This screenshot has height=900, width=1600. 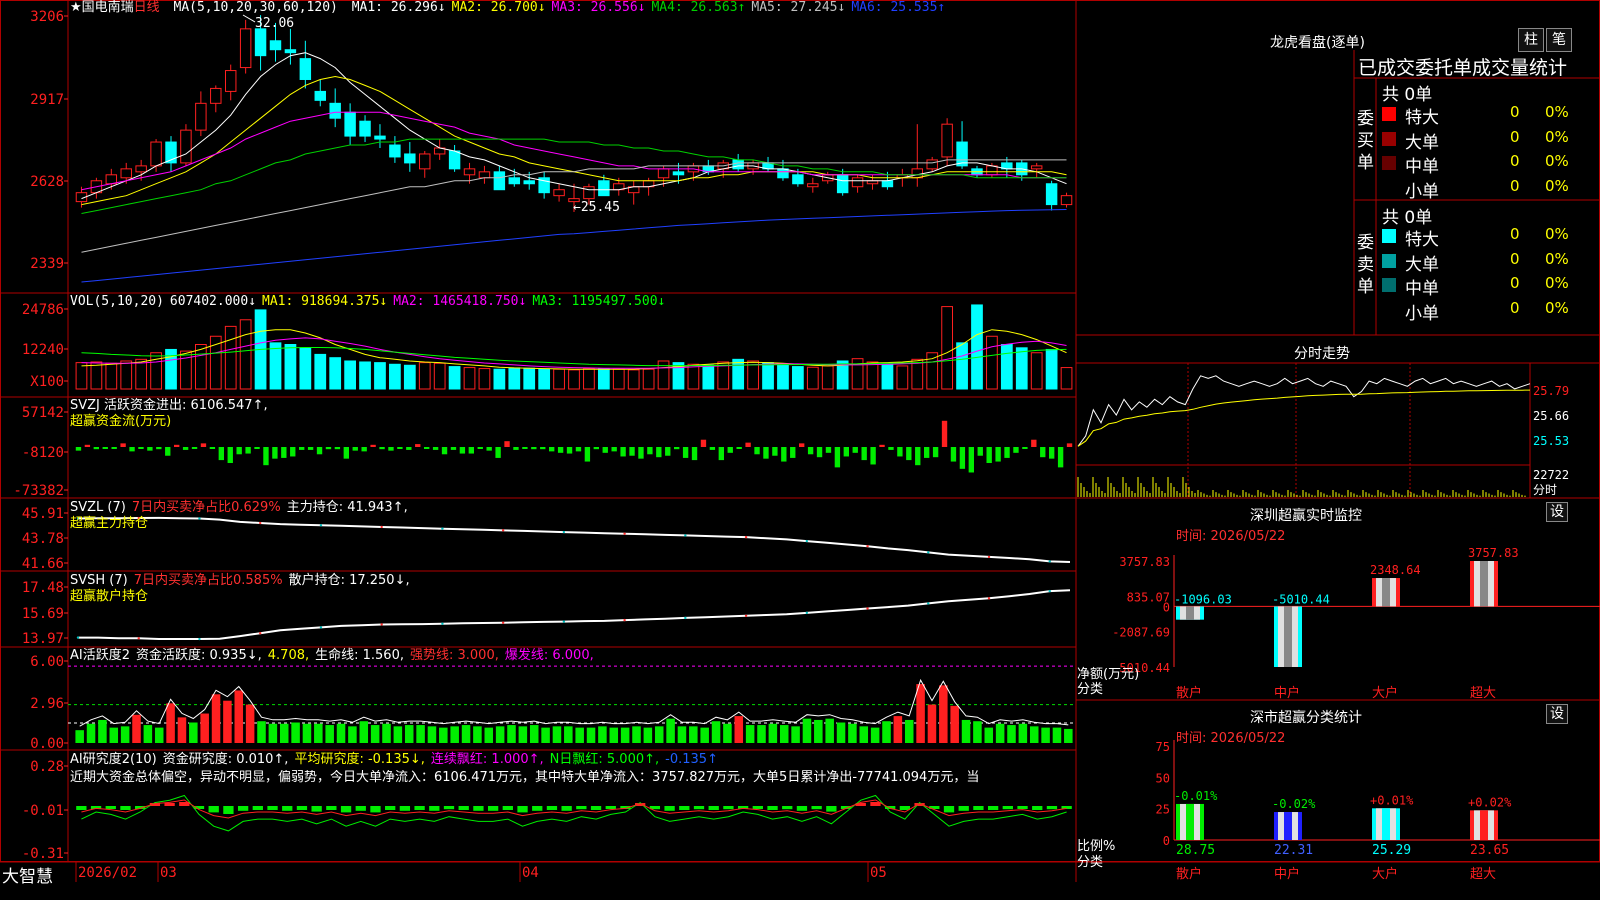 What do you see at coordinates (47, 704) in the screenshot?
I see `y-tick-label: 2.96` at bounding box center [47, 704].